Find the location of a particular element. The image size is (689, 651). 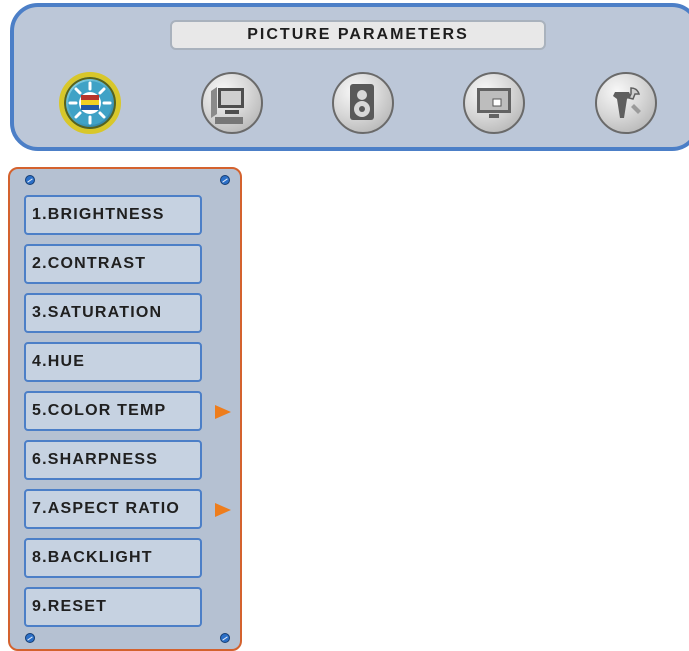

menu-item-saturation: 3.SATURATION is located at coordinates (113, 313).